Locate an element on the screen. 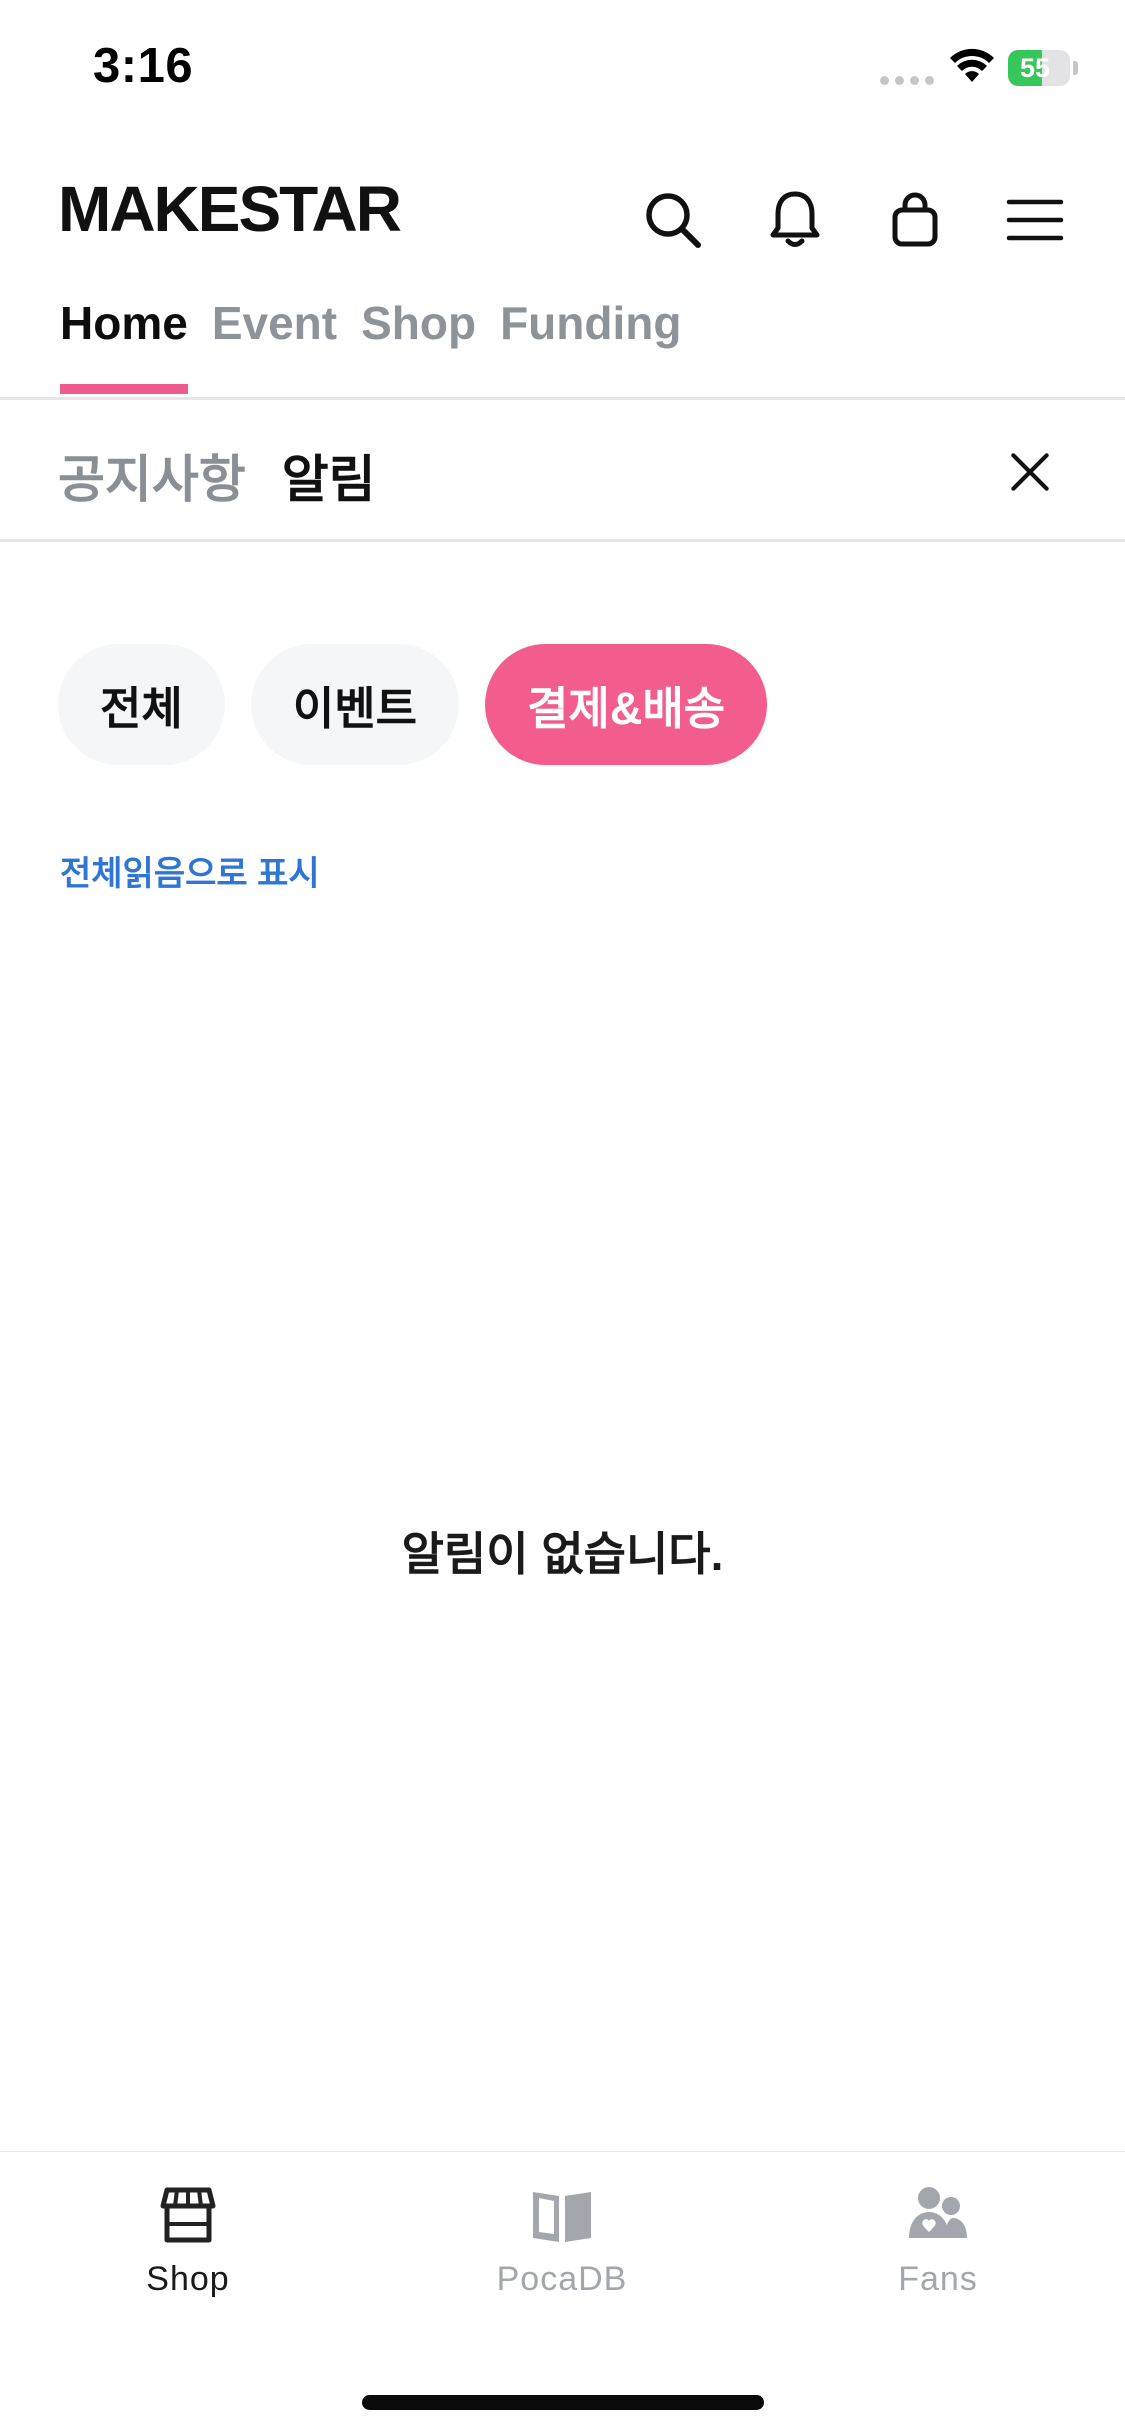  battery-level: 55 is located at coordinates (1035, 68).